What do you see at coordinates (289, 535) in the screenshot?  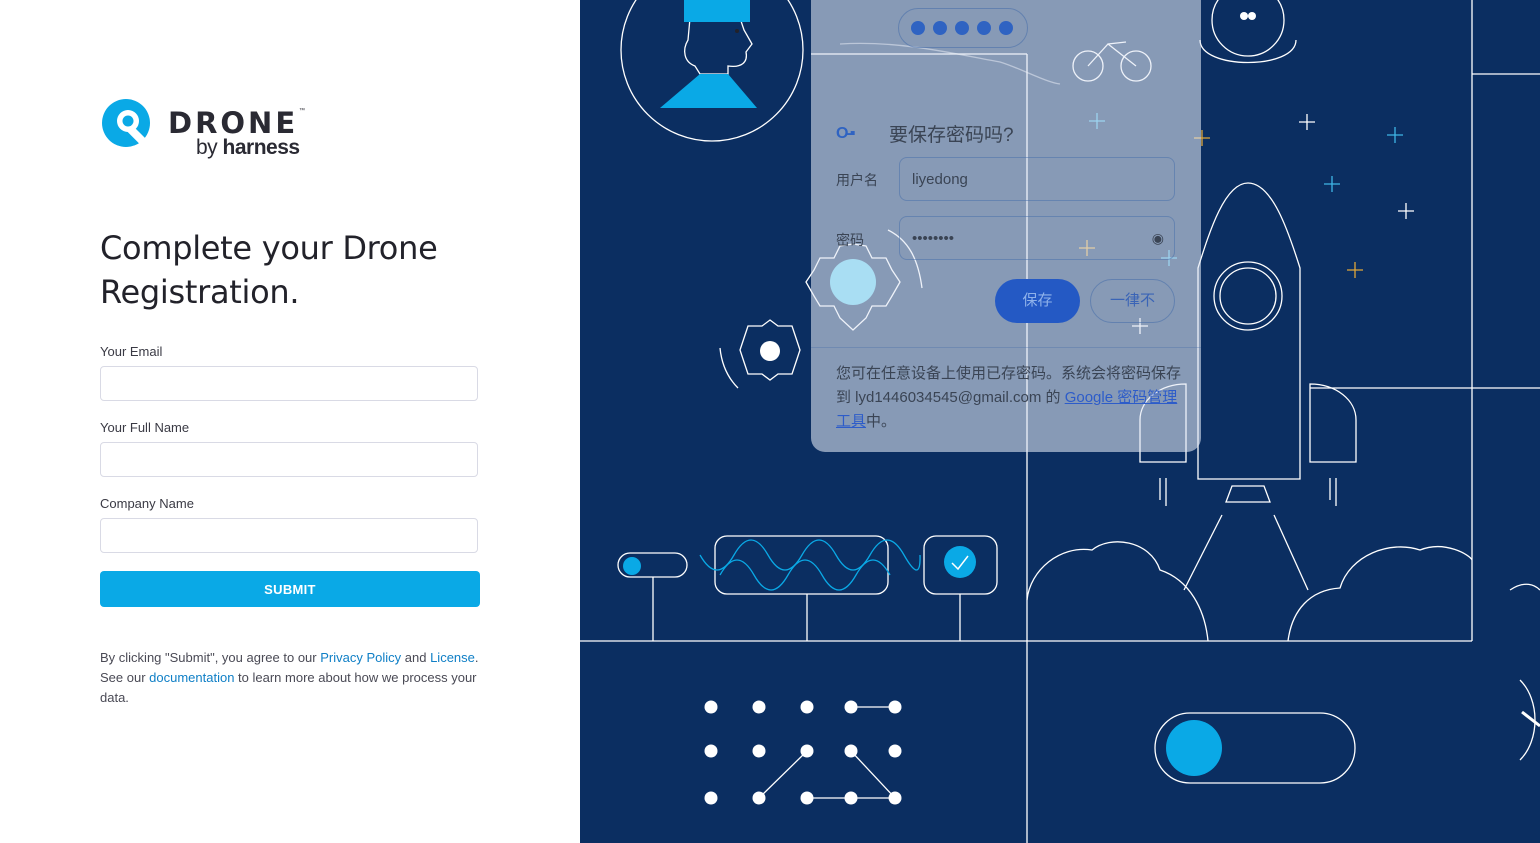 I see `company-field` at bounding box center [289, 535].